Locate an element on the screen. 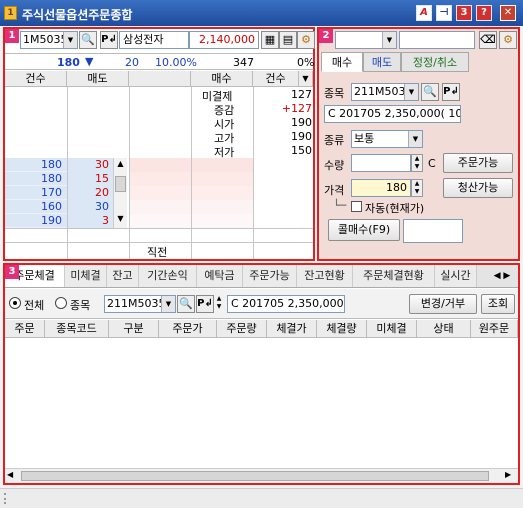  depth-price: 170 is located at coordinates (51, 192).